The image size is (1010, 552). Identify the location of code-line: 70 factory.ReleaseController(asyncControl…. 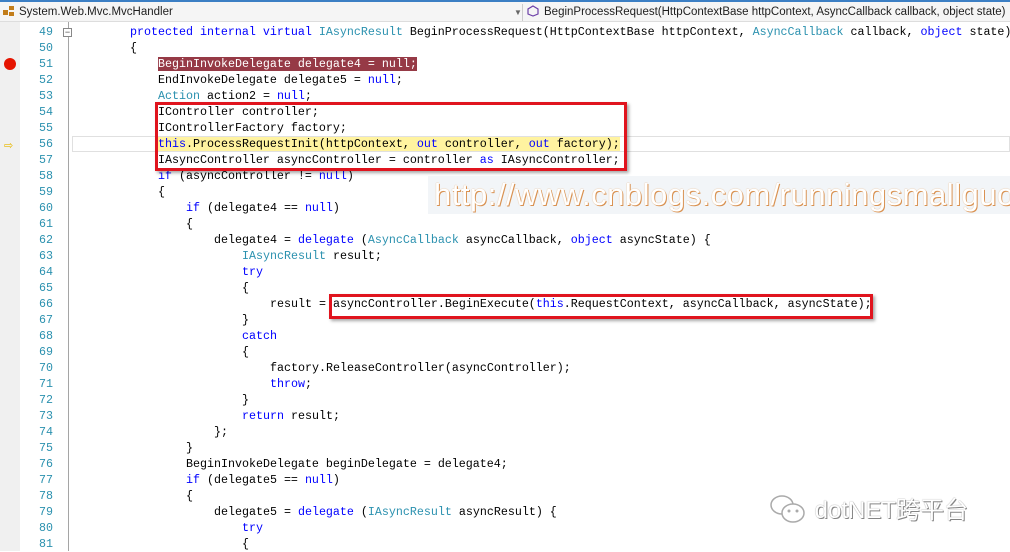
(505, 368).